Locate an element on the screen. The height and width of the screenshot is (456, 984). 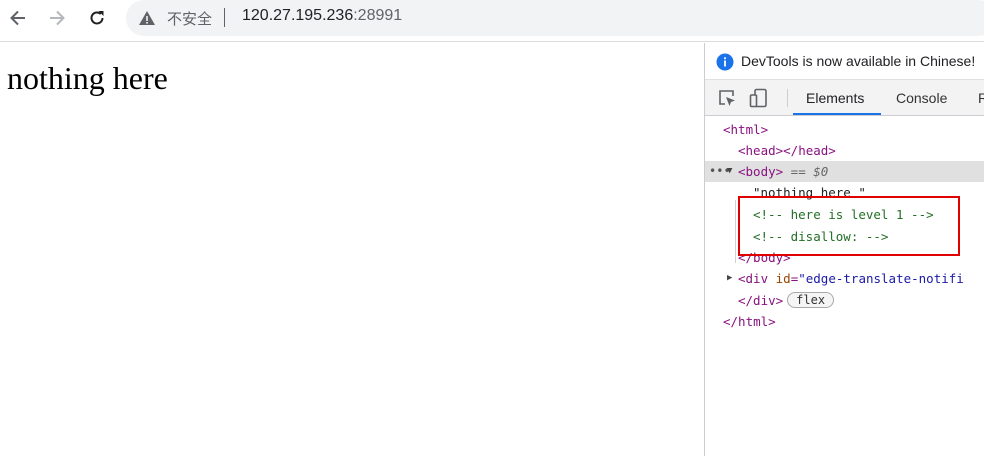
forward-button is located at coordinates (57, 18).